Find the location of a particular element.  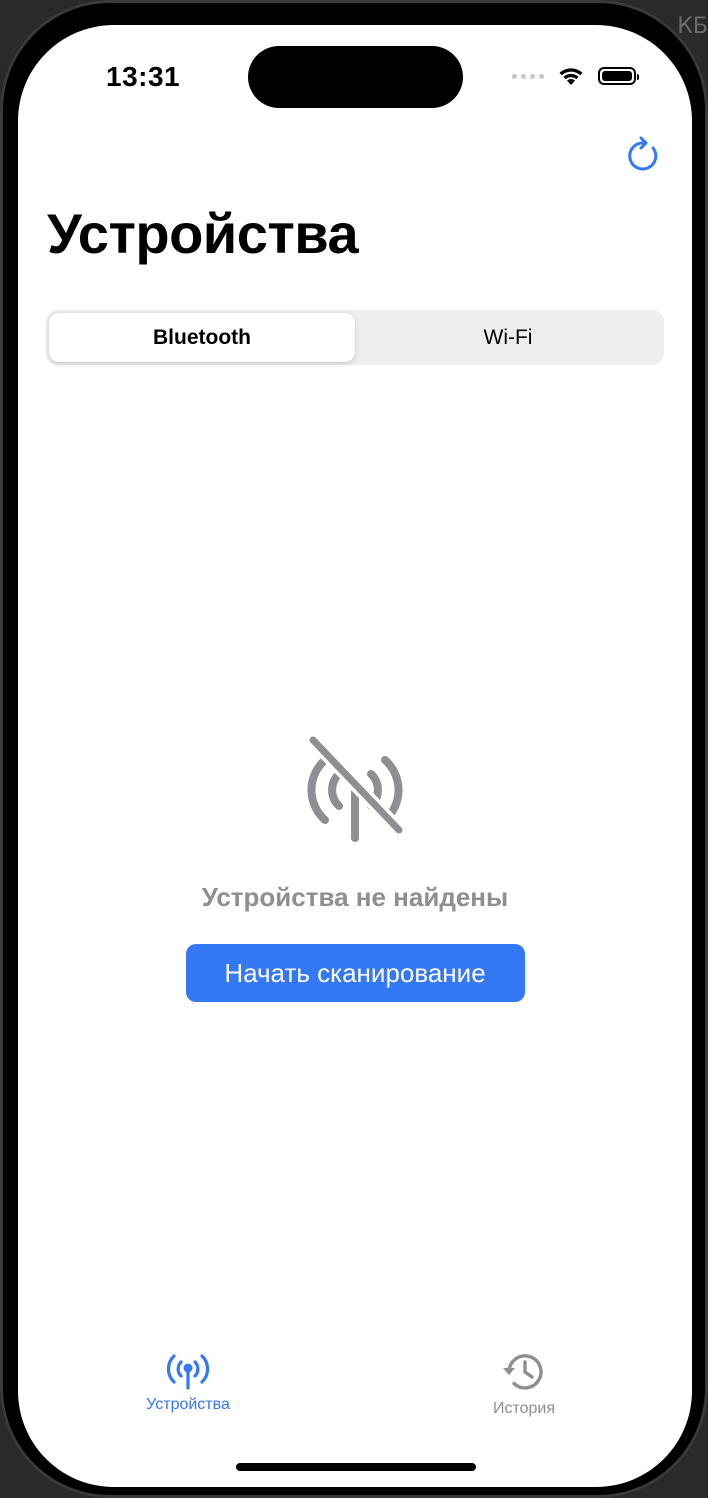

battery-icon is located at coordinates (618, 76).